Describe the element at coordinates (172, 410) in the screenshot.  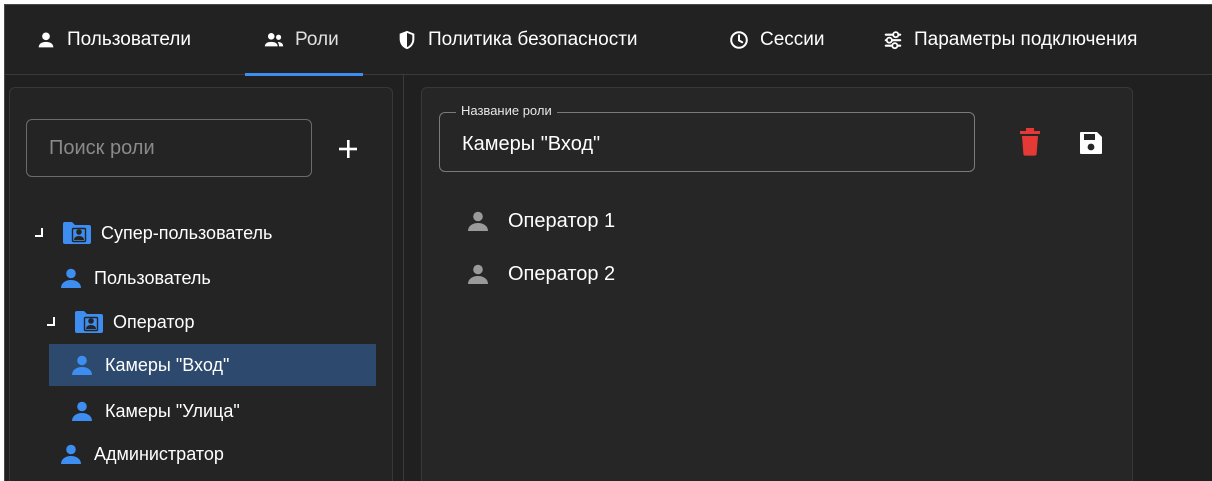
I see `tree-item-label: Камеры "Улица"` at that location.